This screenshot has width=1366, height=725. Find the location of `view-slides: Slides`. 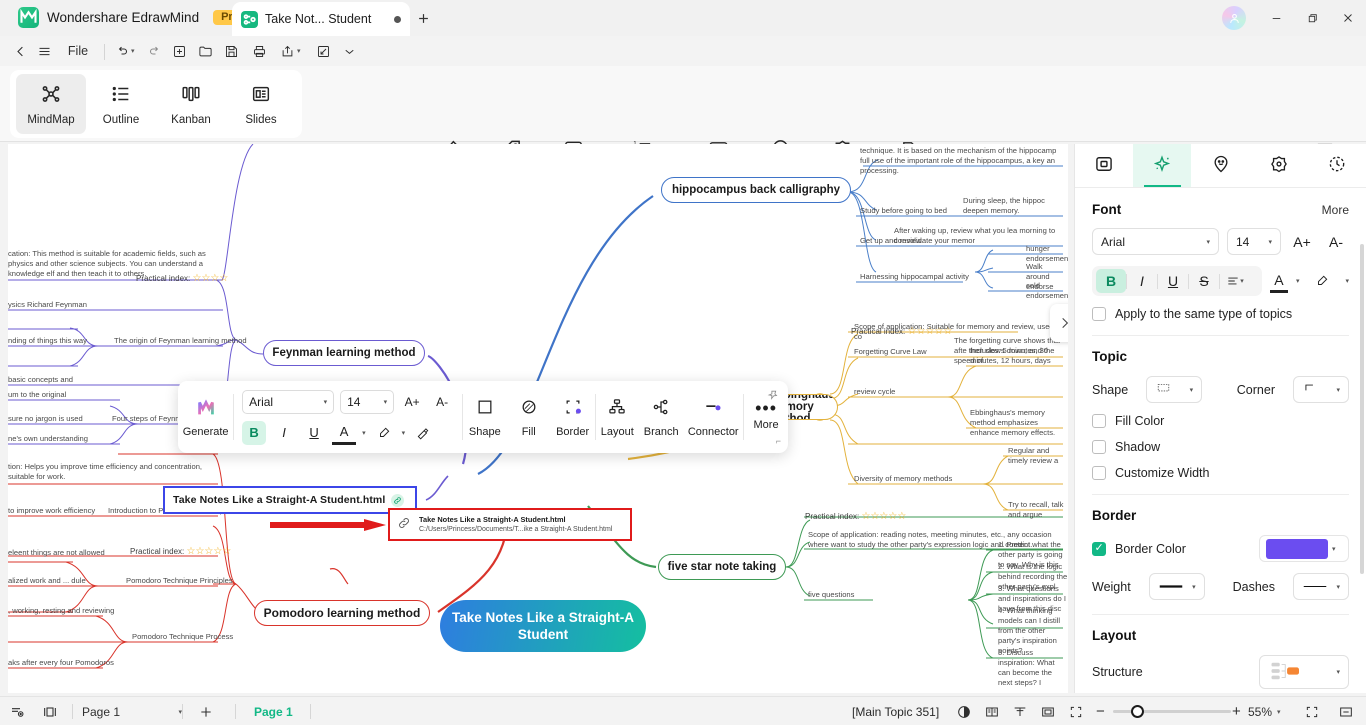

view-slides: Slides is located at coordinates (261, 104).